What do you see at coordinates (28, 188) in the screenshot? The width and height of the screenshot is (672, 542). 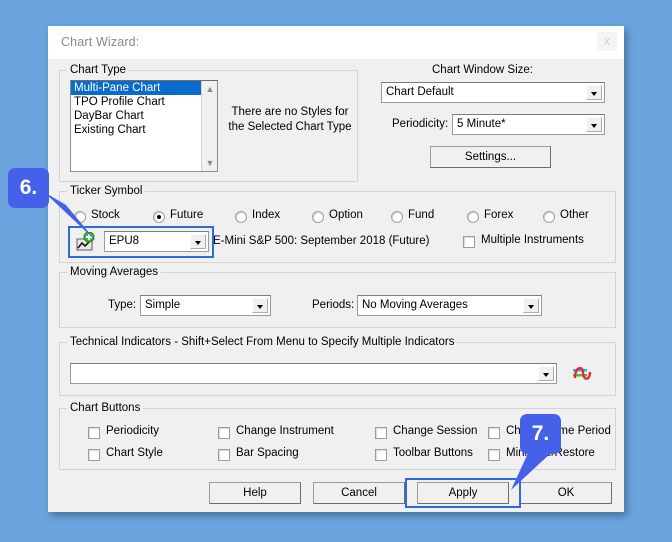 I see `callout-badge-6: 6.` at bounding box center [28, 188].